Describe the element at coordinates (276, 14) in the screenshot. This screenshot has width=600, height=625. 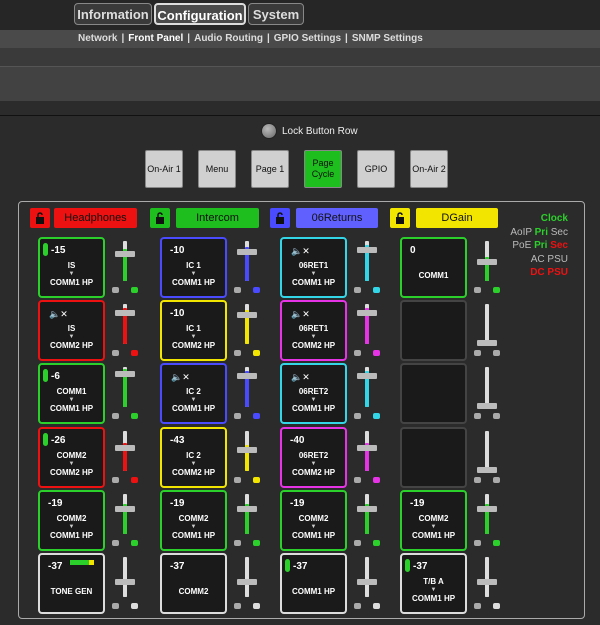
I see `tab-system: System` at that location.